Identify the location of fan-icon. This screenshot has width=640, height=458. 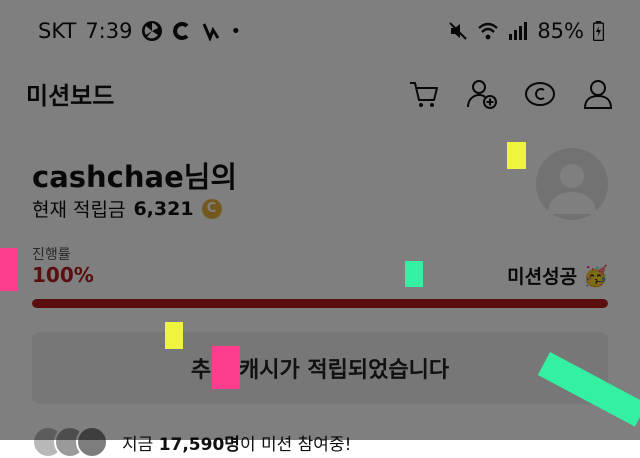
(152, 31).